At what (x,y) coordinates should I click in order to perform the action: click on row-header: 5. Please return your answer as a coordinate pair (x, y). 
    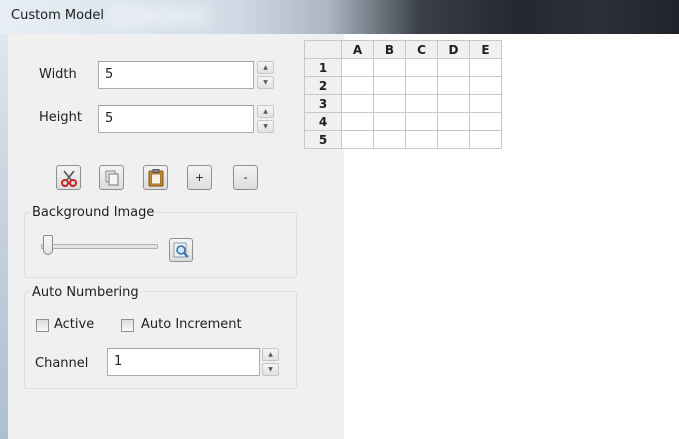
    Looking at the image, I should click on (323, 139).